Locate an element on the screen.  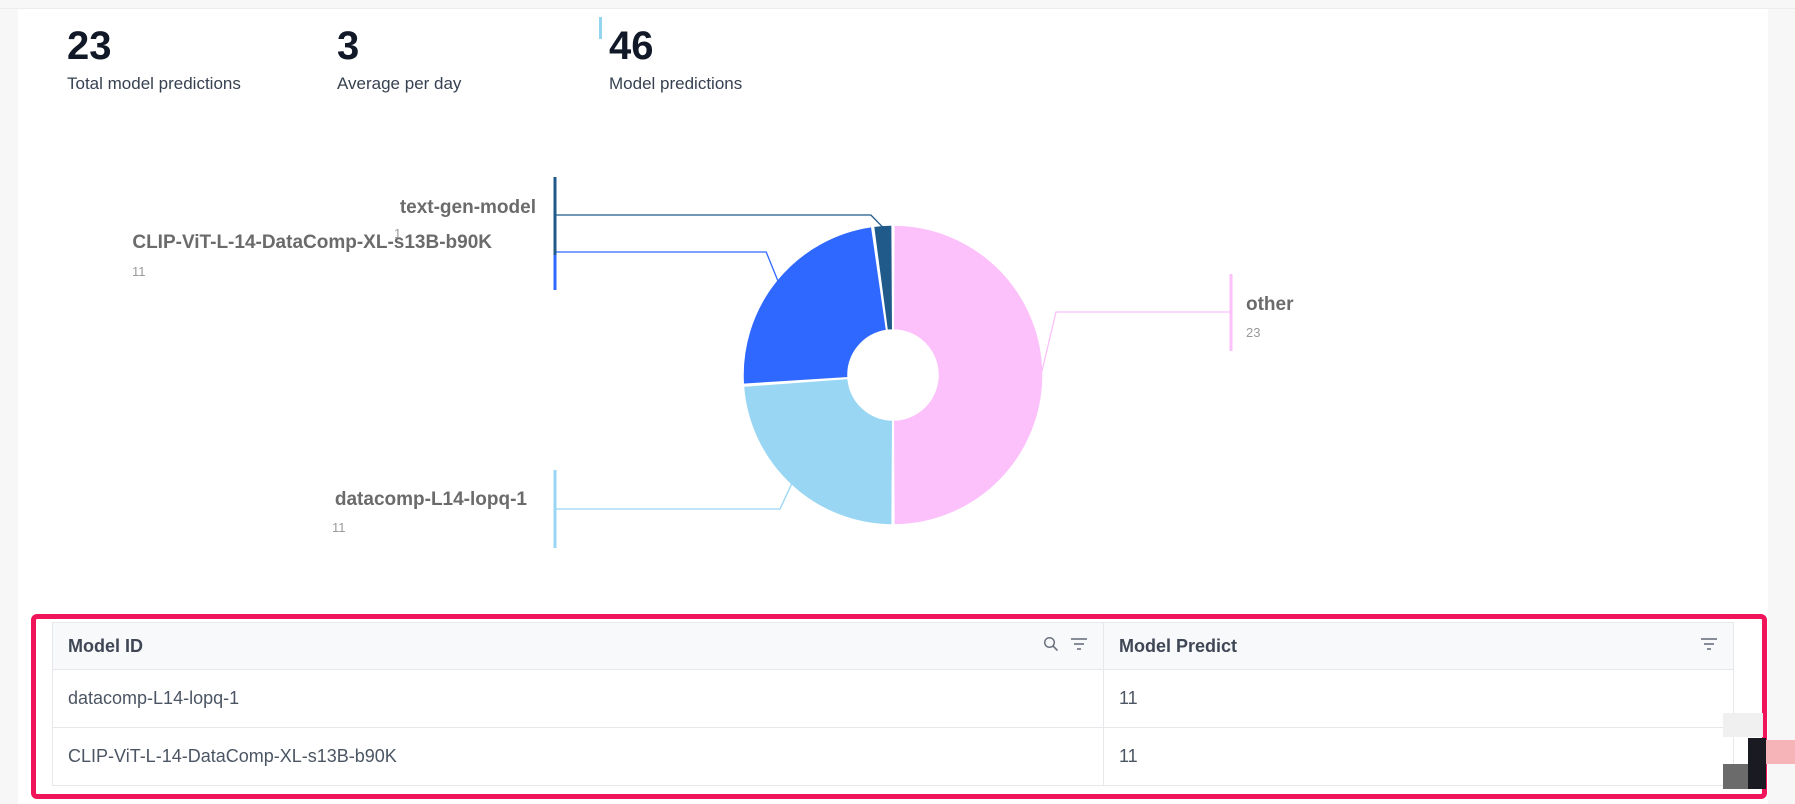
slice-label-name: other is located at coordinates (1270, 304).